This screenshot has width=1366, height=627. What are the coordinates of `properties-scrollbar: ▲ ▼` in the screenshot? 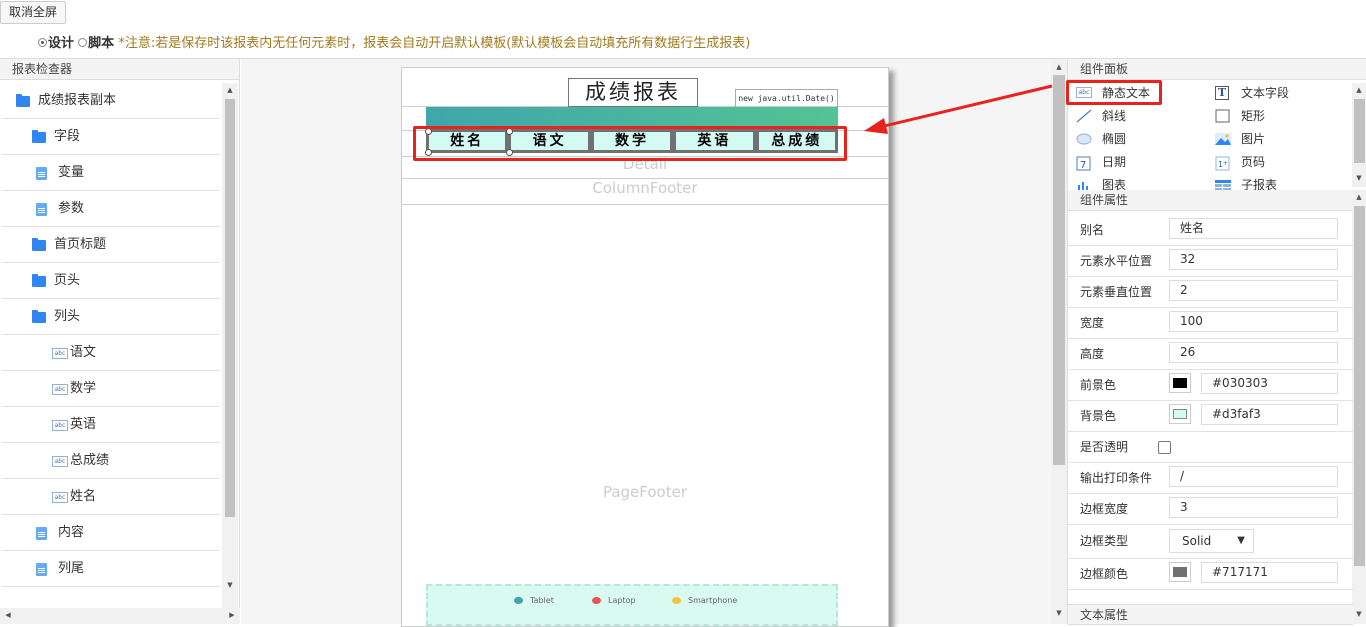 It's located at (1359, 407).